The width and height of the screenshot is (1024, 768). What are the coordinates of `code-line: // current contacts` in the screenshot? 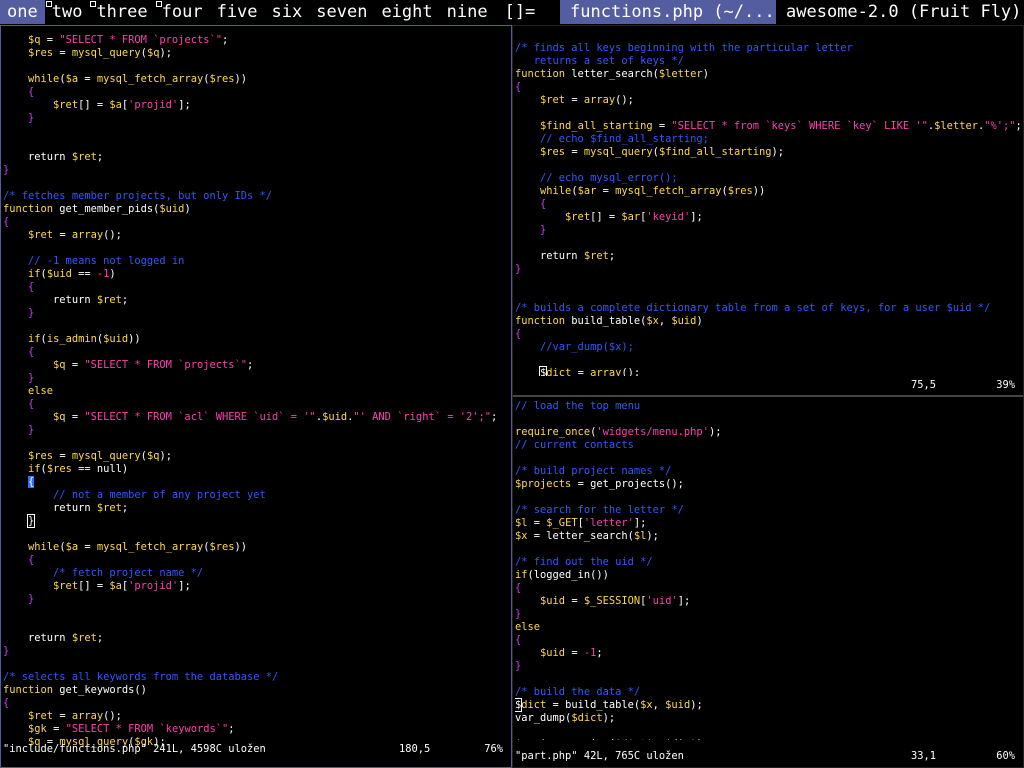 It's located at (768, 445).